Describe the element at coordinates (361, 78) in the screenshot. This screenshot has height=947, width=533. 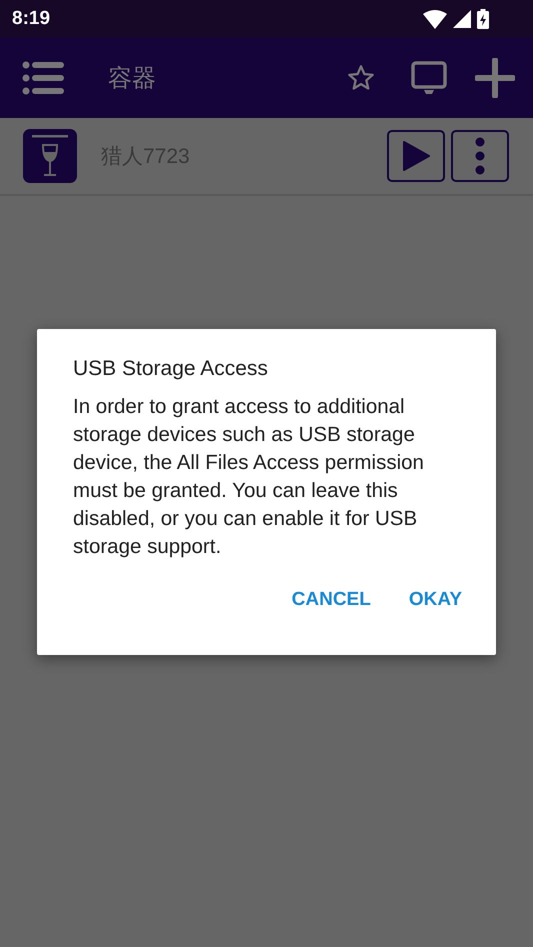
I see `star-icon` at that location.